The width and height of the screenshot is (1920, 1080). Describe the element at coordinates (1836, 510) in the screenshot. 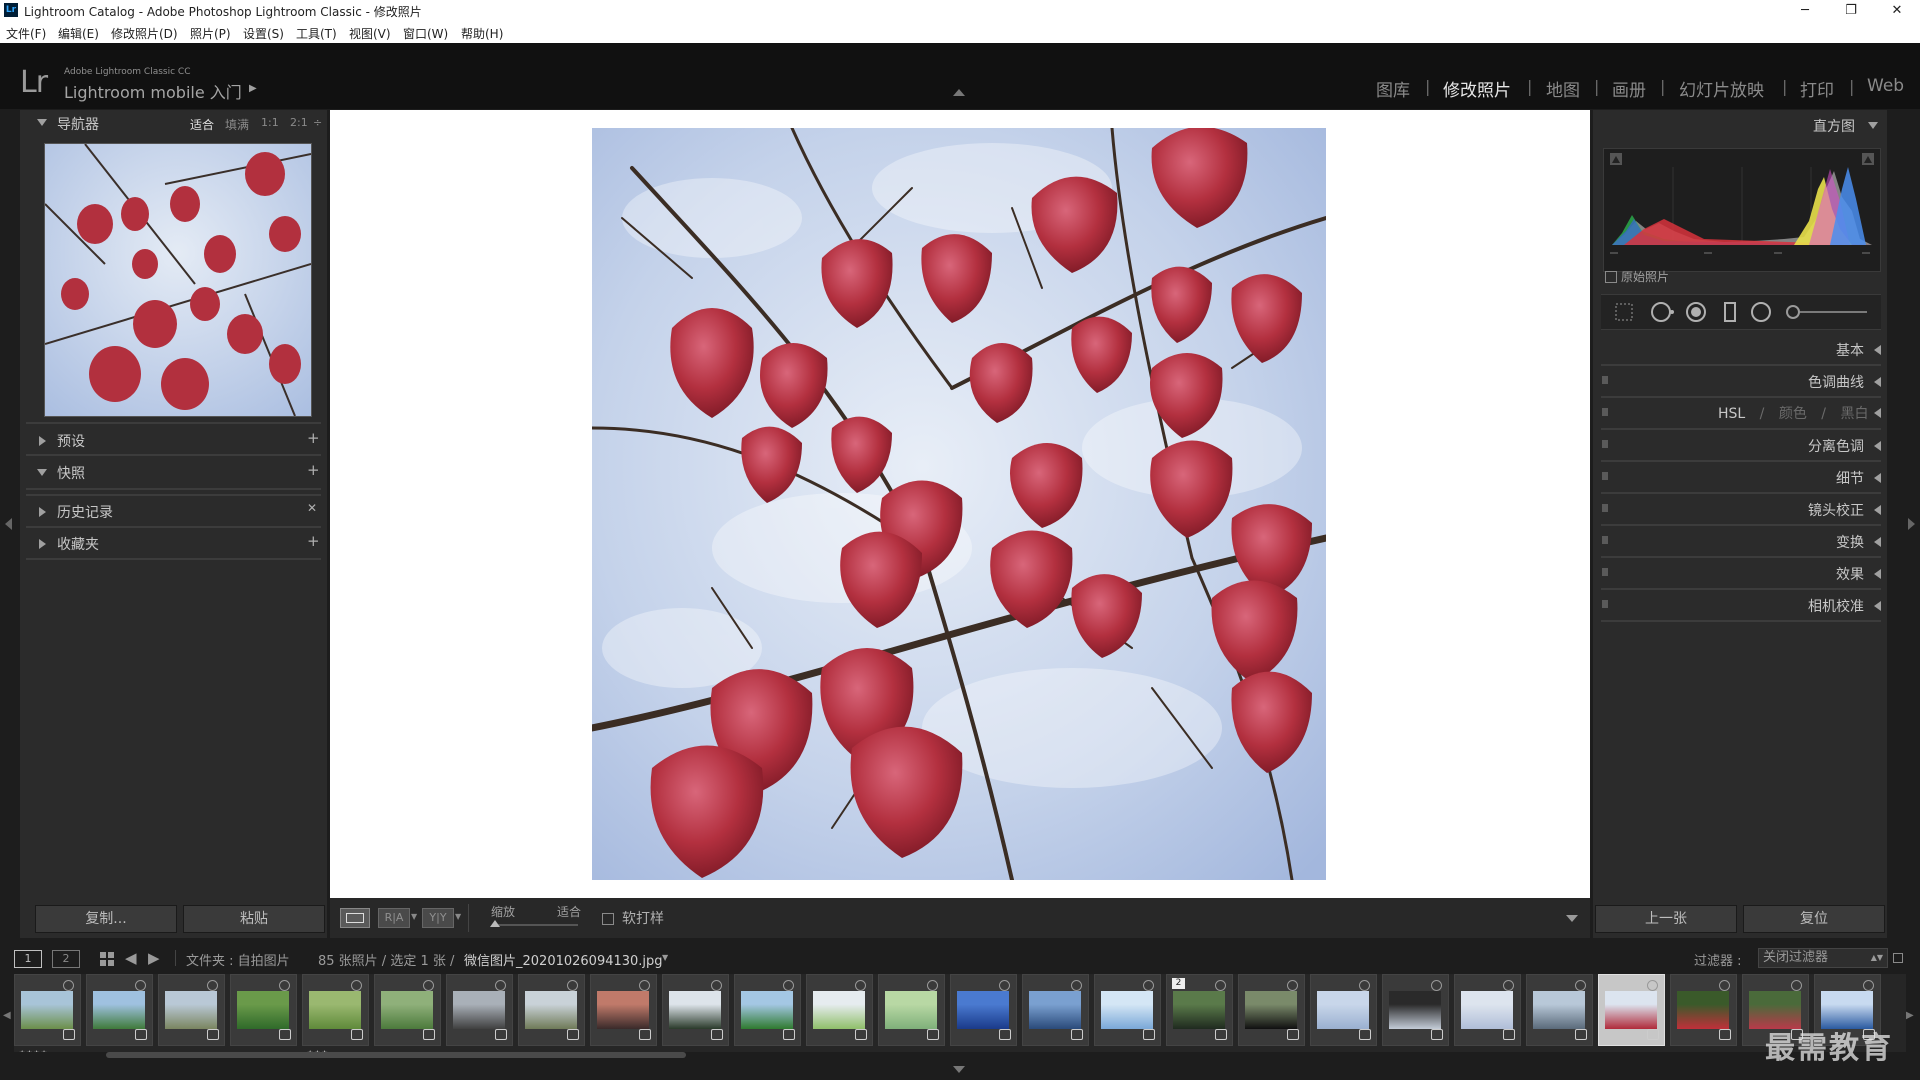

I see `lens-correction-panel-header: 镜头校正` at that location.